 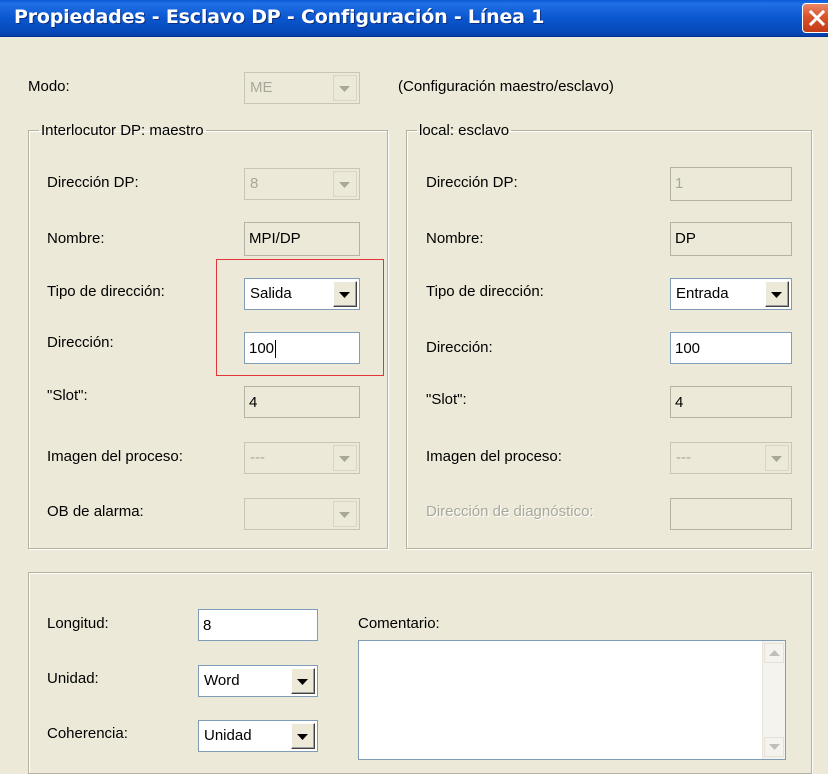 What do you see at coordinates (222, 680) in the screenshot?
I see `unit-value: Word` at bounding box center [222, 680].